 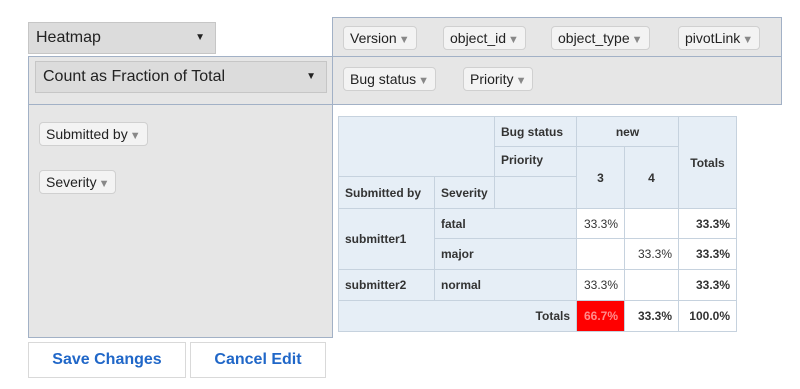 I want to click on table-row: submitter2 normal 33.3% 33.3%, so click(x=537, y=285).